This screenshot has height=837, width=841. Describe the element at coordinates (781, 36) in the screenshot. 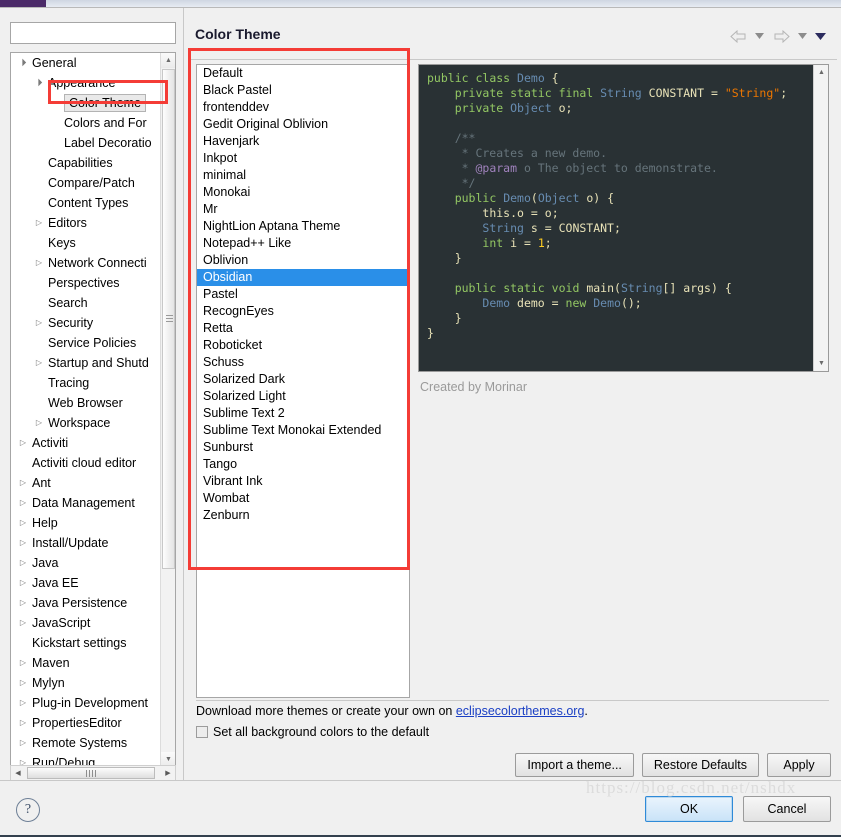

I see `forward-arrow-icon` at that location.